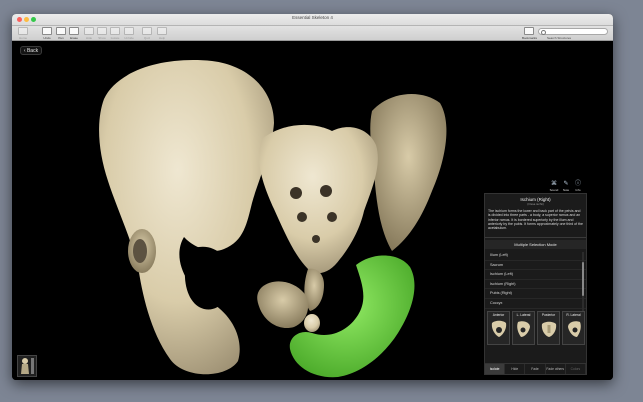  What do you see at coordinates (535, 285) in the screenshot?
I see `list-item: Ischium (Right)` at bounding box center [535, 285].